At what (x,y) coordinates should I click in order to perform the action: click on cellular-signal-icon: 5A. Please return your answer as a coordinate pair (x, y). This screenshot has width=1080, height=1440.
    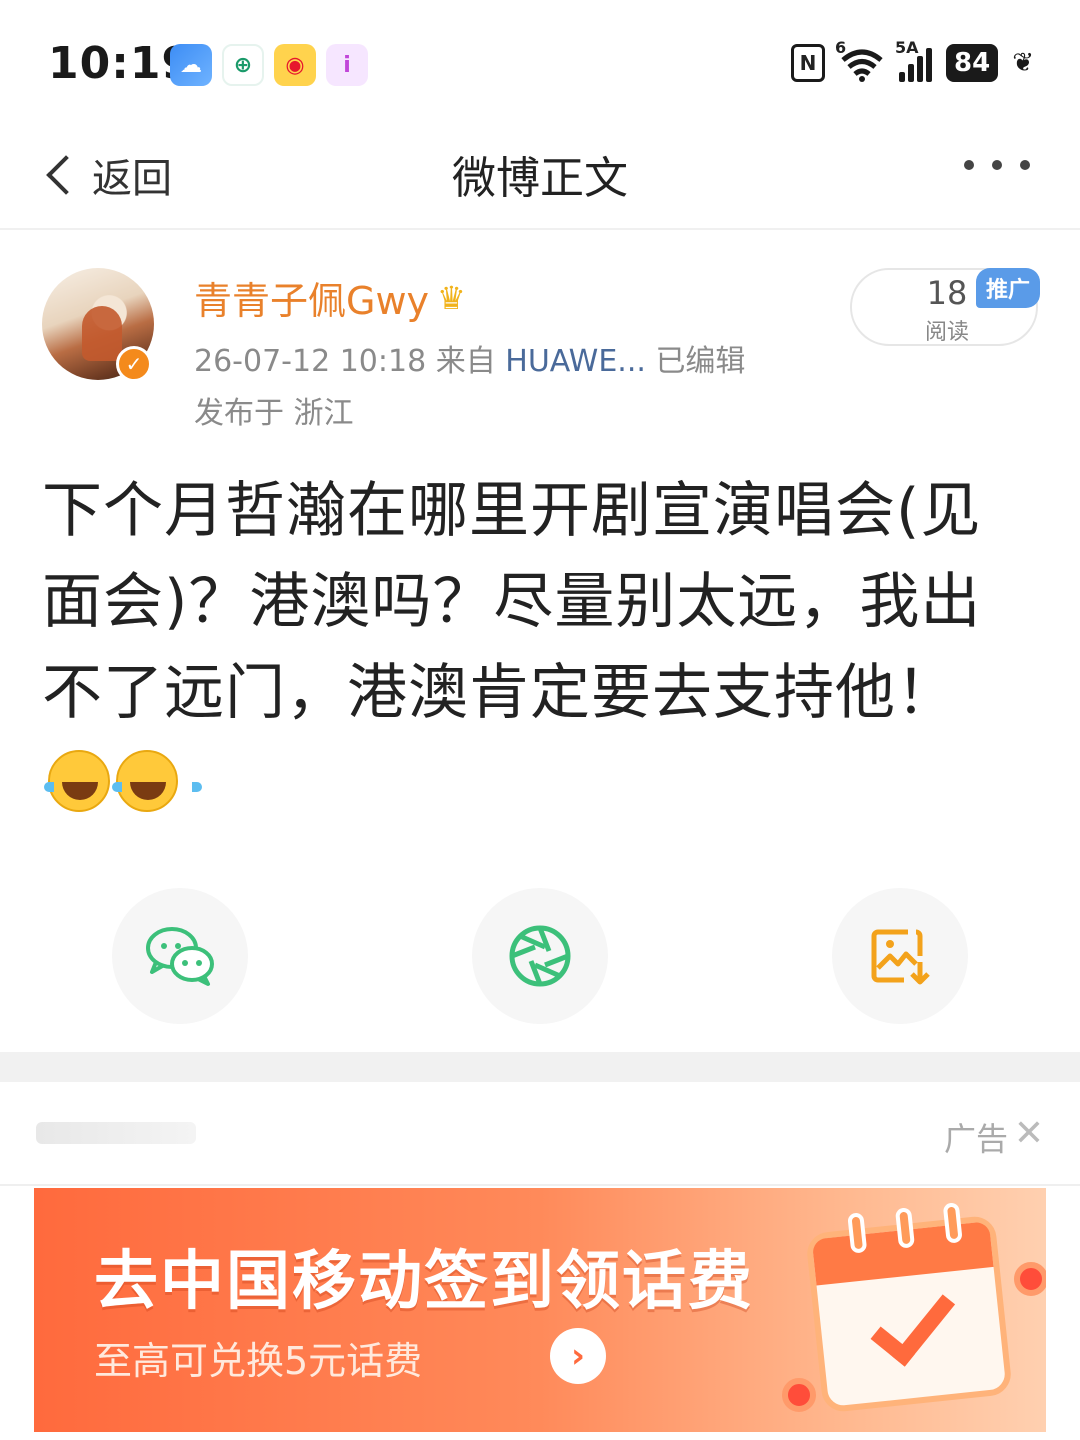
    Looking at the image, I should click on (914, 60).